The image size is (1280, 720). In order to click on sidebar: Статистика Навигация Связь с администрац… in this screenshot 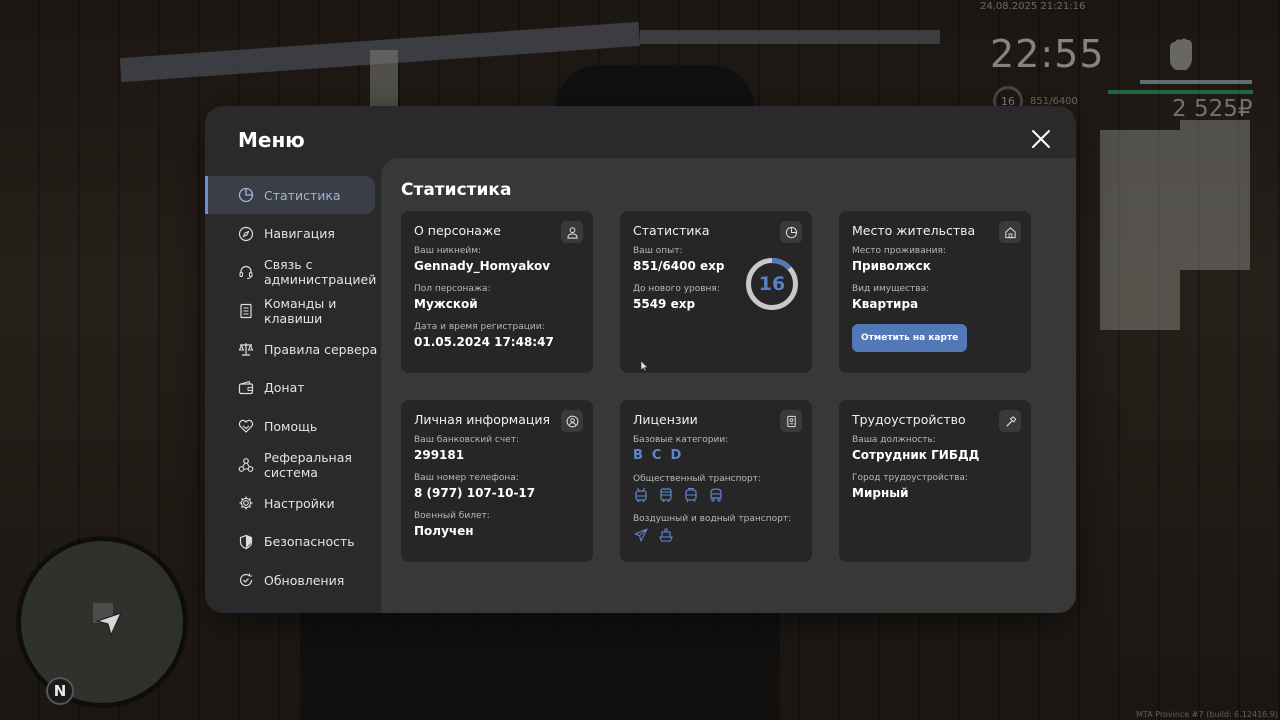, I will do `click(293, 388)`.